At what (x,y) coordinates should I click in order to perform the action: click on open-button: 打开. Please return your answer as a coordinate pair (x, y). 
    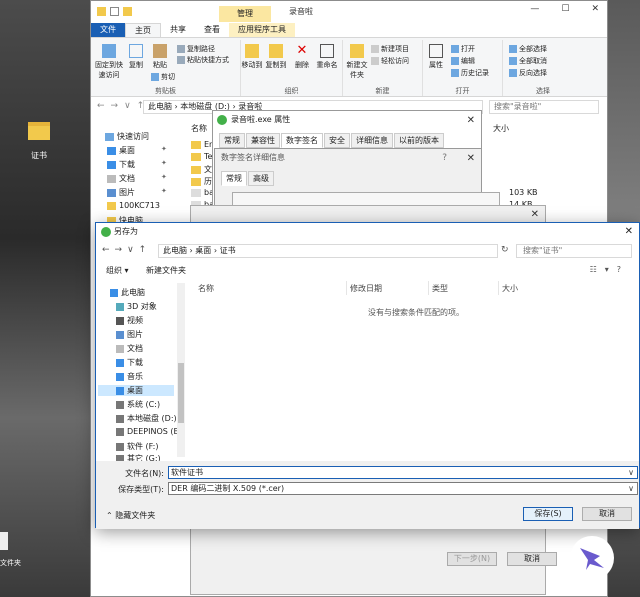
    Looking at the image, I should click on (463, 49).